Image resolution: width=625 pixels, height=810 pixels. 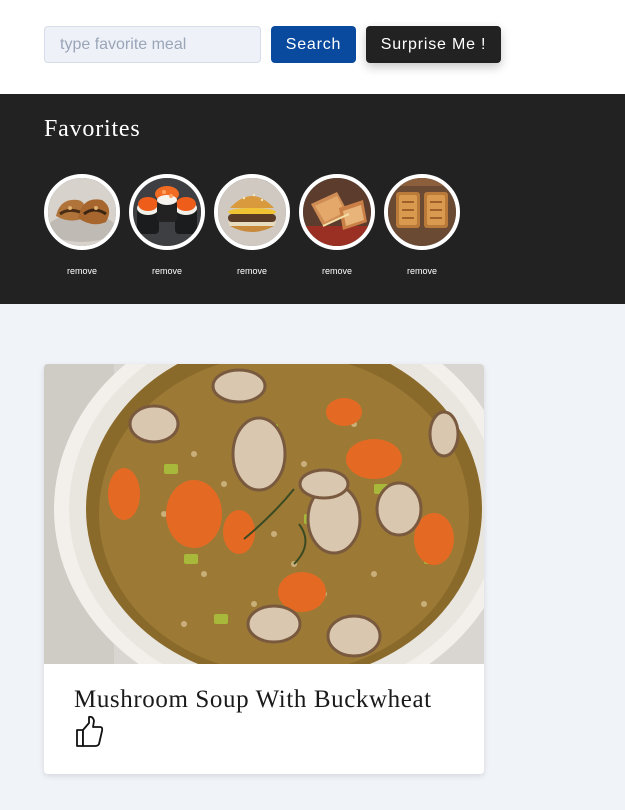 I want to click on search-button: Search, so click(x=313, y=44).